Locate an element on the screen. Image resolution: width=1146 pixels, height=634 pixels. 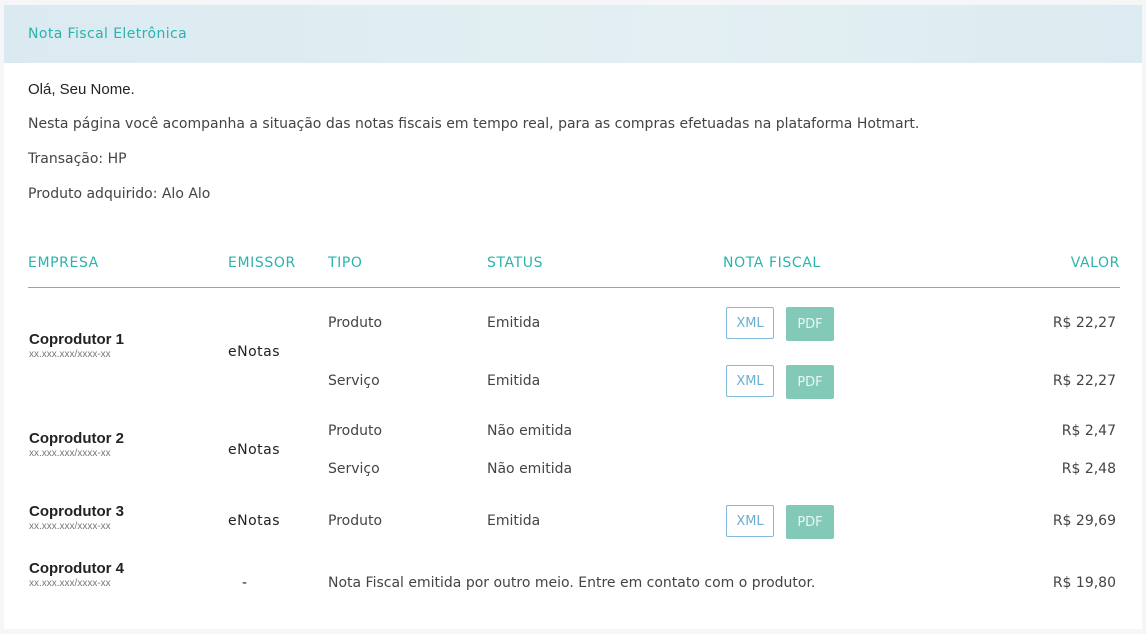
transaction-info: Transação: HP is located at coordinates (77, 159).